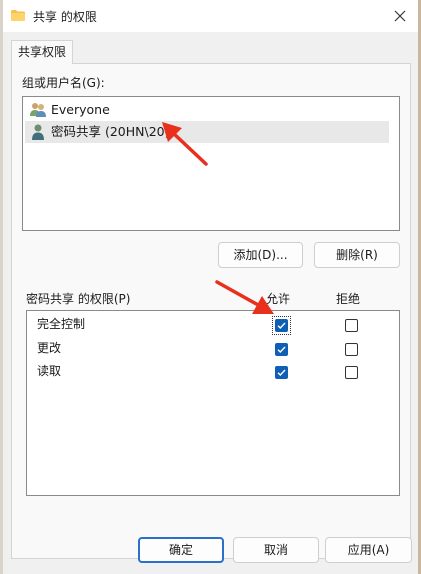  I want to click on permission-name: 完全控制, so click(61, 324).